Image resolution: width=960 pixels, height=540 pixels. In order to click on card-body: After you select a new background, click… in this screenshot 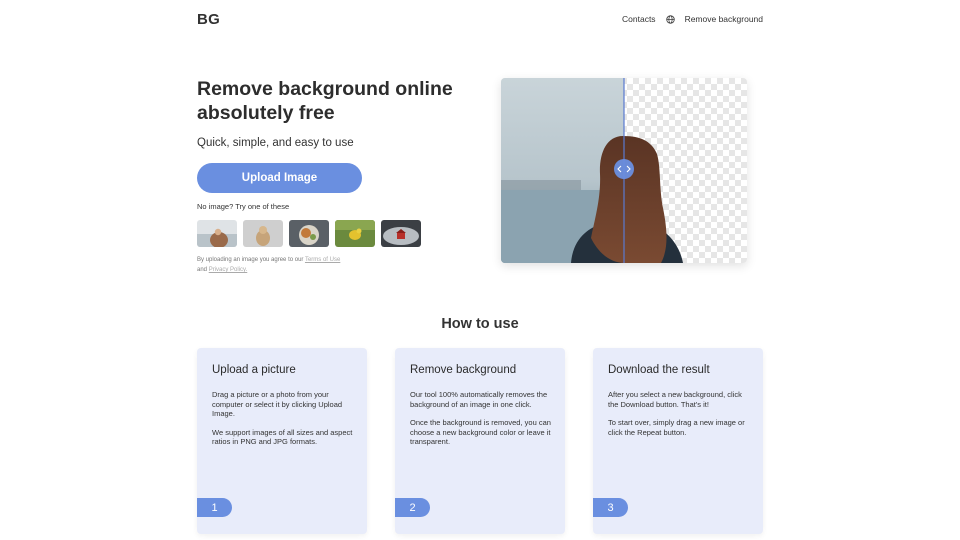, I will do `click(680, 413)`.